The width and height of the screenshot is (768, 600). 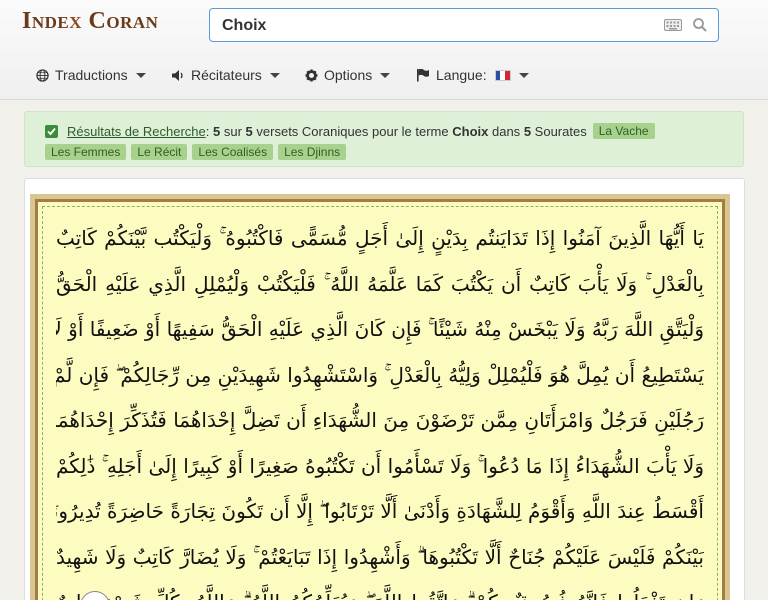 What do you see at coordinates (312, 152) in the screenshot?
I see `surah-tag: Les Djinns` at bounding box center [312, 152].